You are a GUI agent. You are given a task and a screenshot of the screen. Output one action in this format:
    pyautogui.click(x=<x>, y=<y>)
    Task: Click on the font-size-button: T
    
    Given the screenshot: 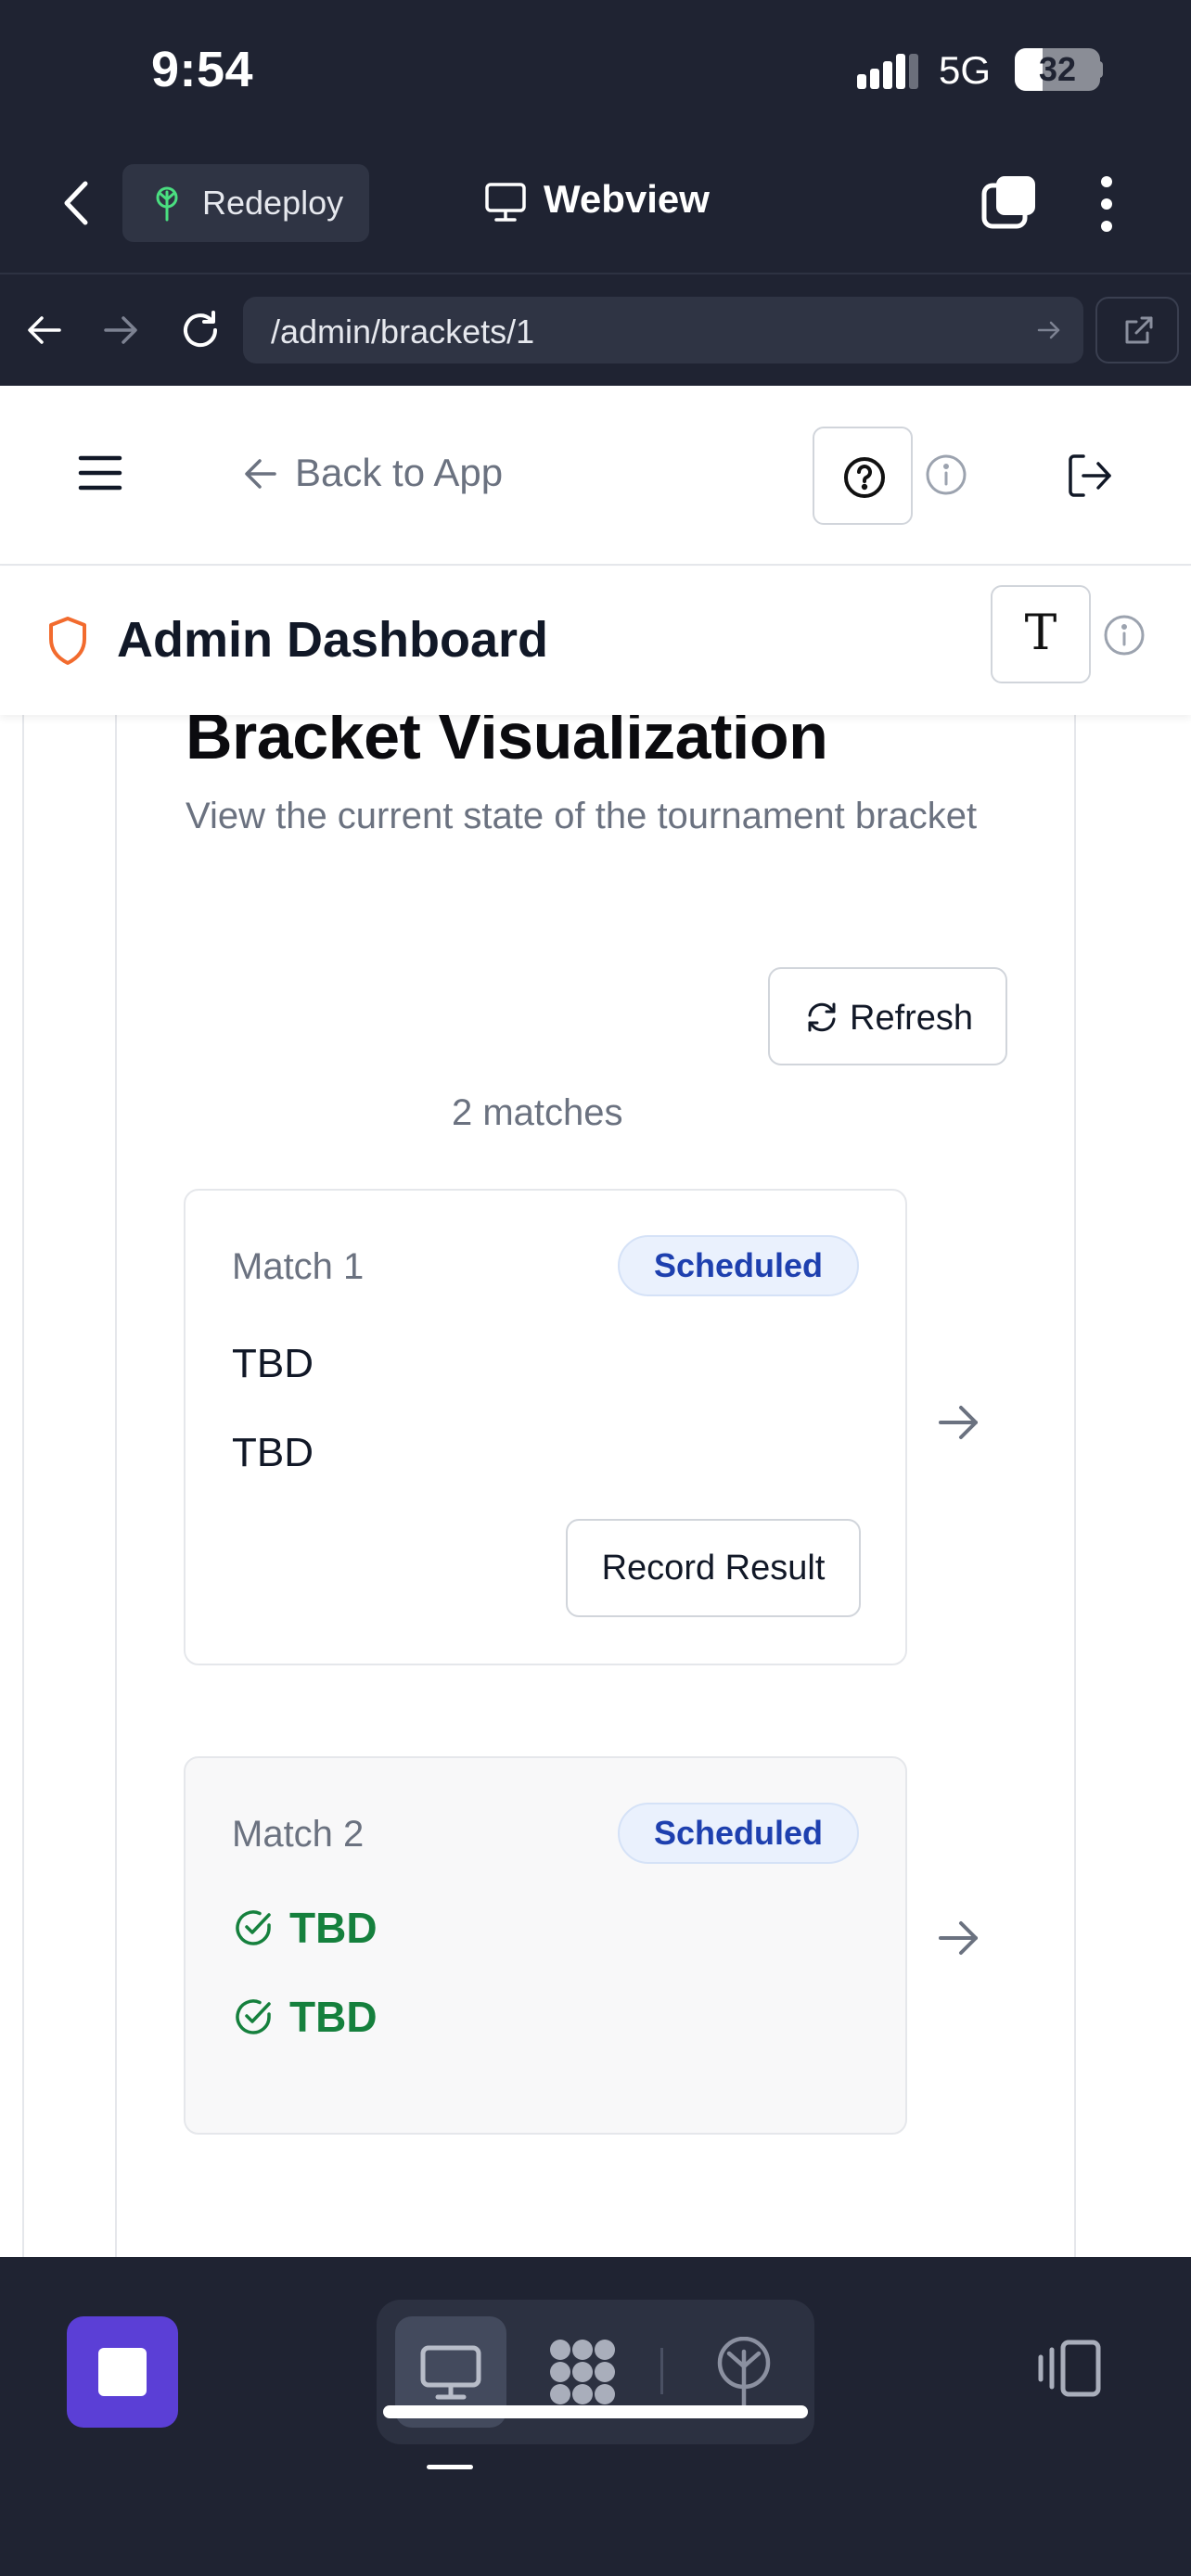 What is the action you would take?
    pyautogui.click(x=1041, y=634)
    